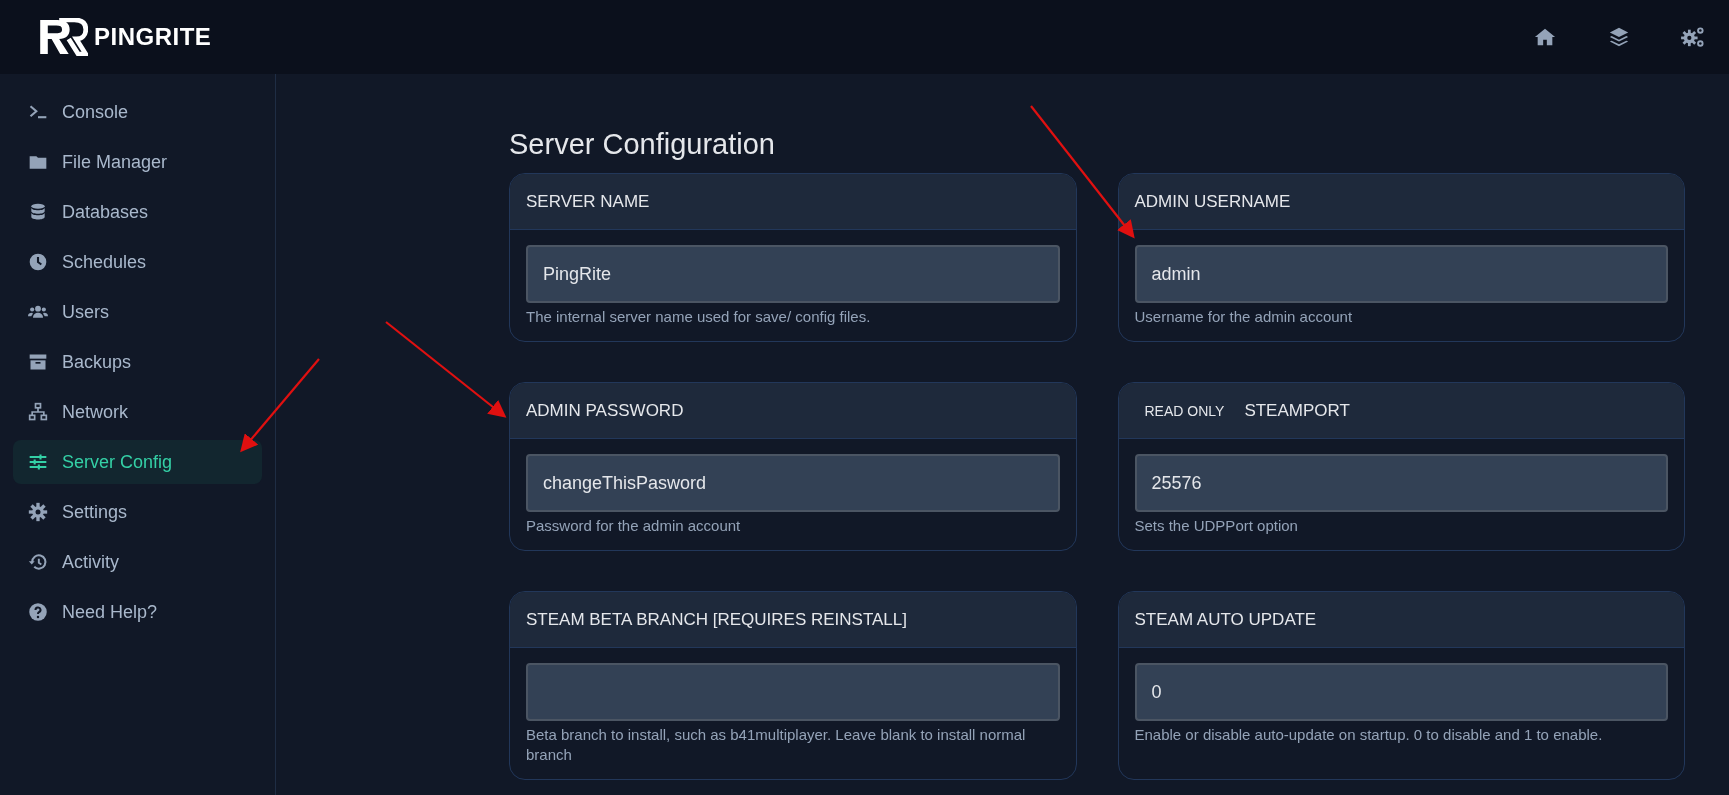 The height and width of the screenshot is (795, 1729). I want to click on sidebar-item: Settings, so click(137, 512).